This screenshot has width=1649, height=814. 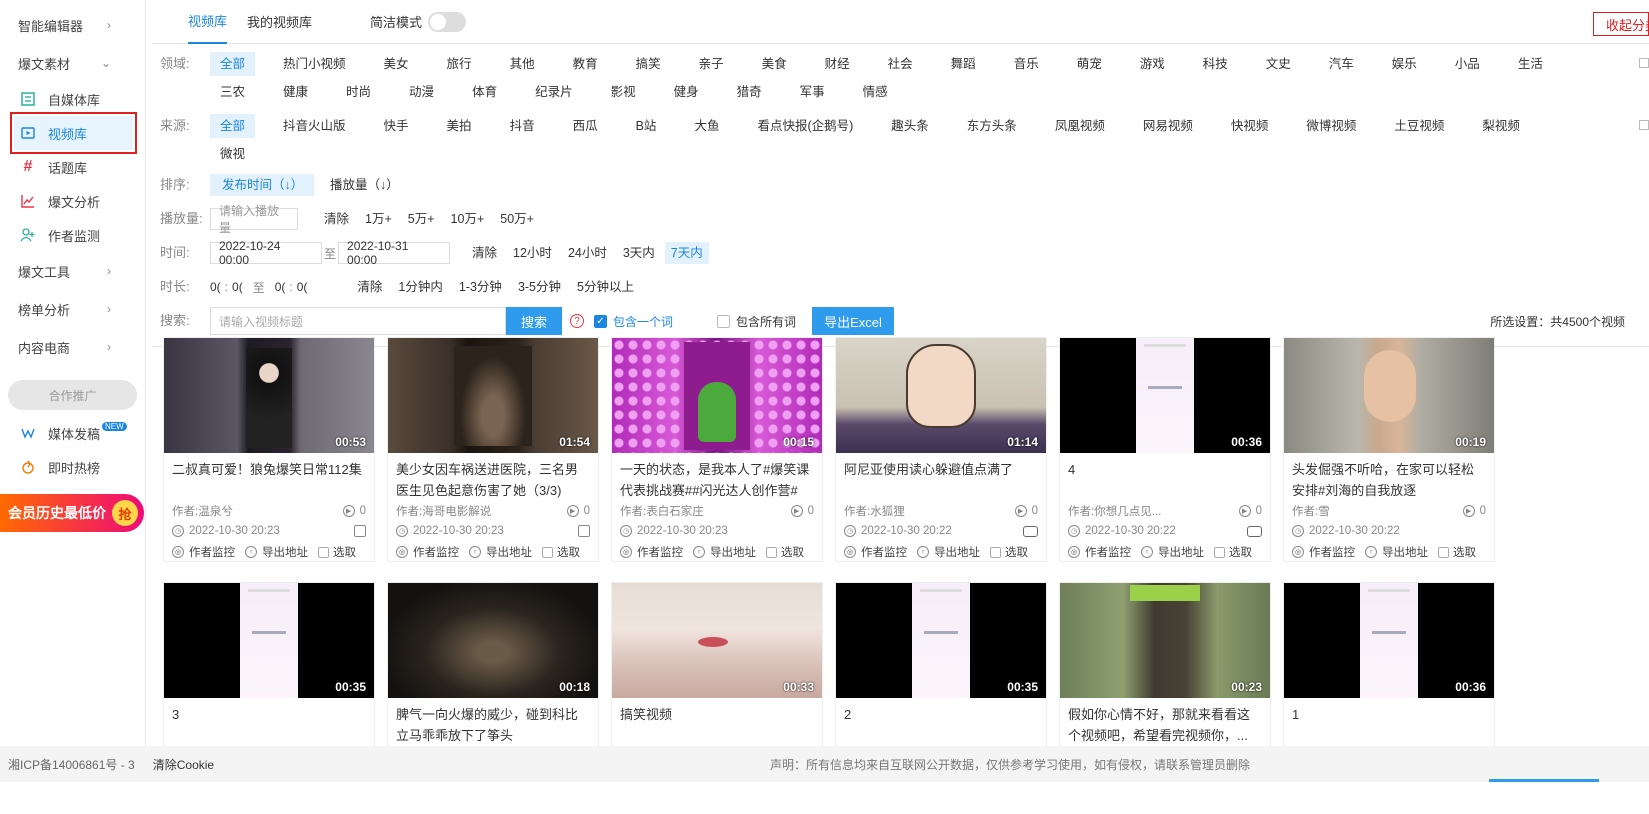 What do you see at coordinates (1621, 24) in the screenshot?
I see `collapse-categories-button: 收起分类` at bounding box center [1621, 24].